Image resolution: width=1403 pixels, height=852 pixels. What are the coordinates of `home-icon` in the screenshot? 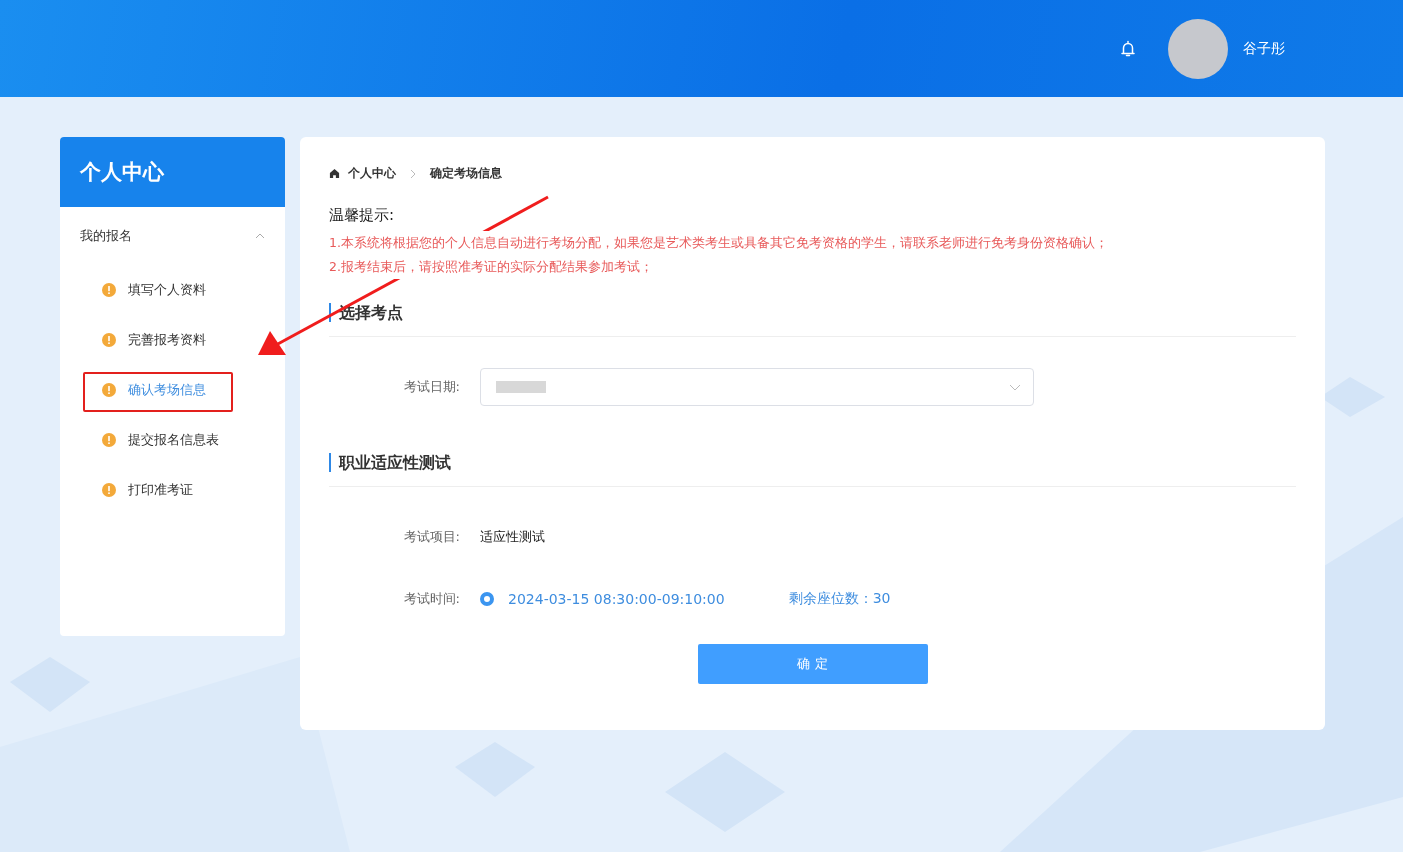 It's located at (334, 173).